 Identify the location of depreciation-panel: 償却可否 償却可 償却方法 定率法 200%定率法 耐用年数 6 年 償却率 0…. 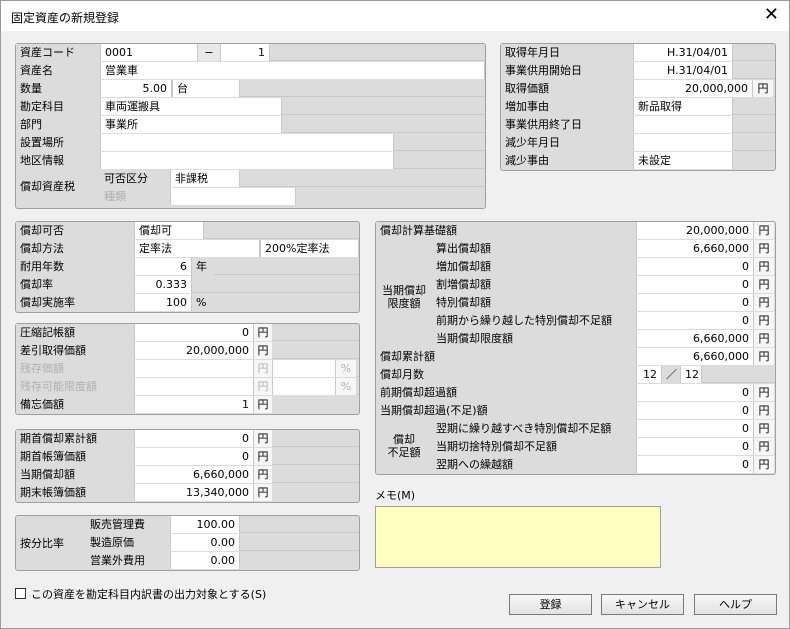
(187, 267).